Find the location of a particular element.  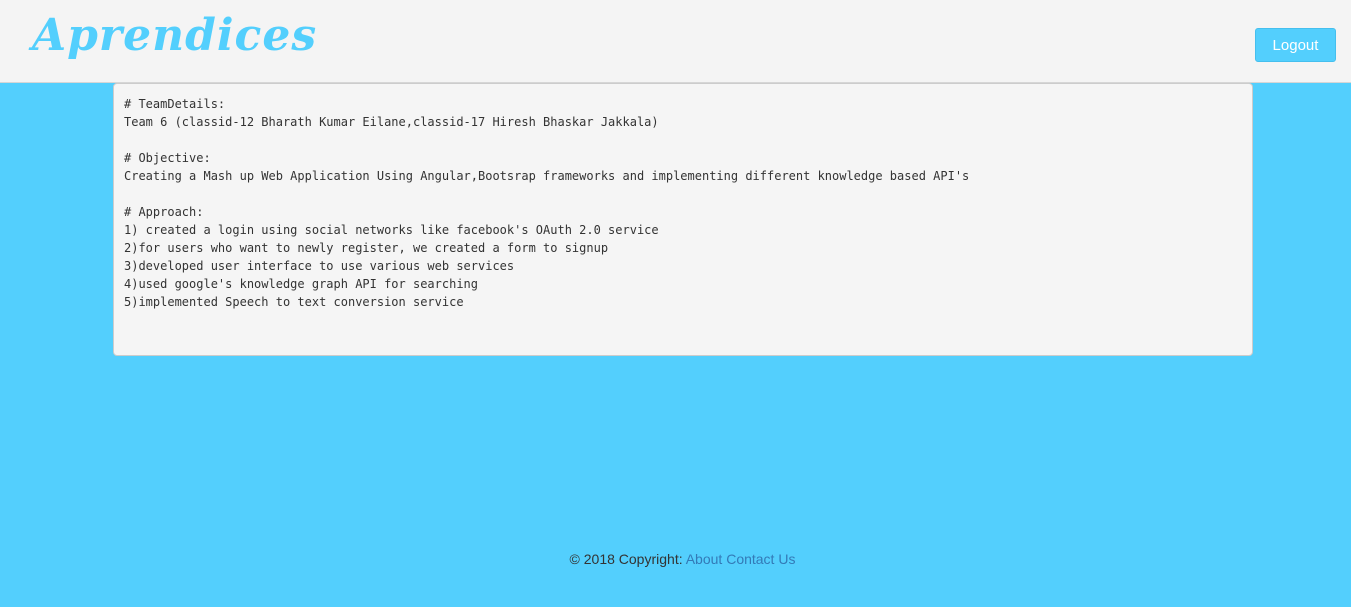

contact-us-link: Contact Us is located at coordinates (760, 559).